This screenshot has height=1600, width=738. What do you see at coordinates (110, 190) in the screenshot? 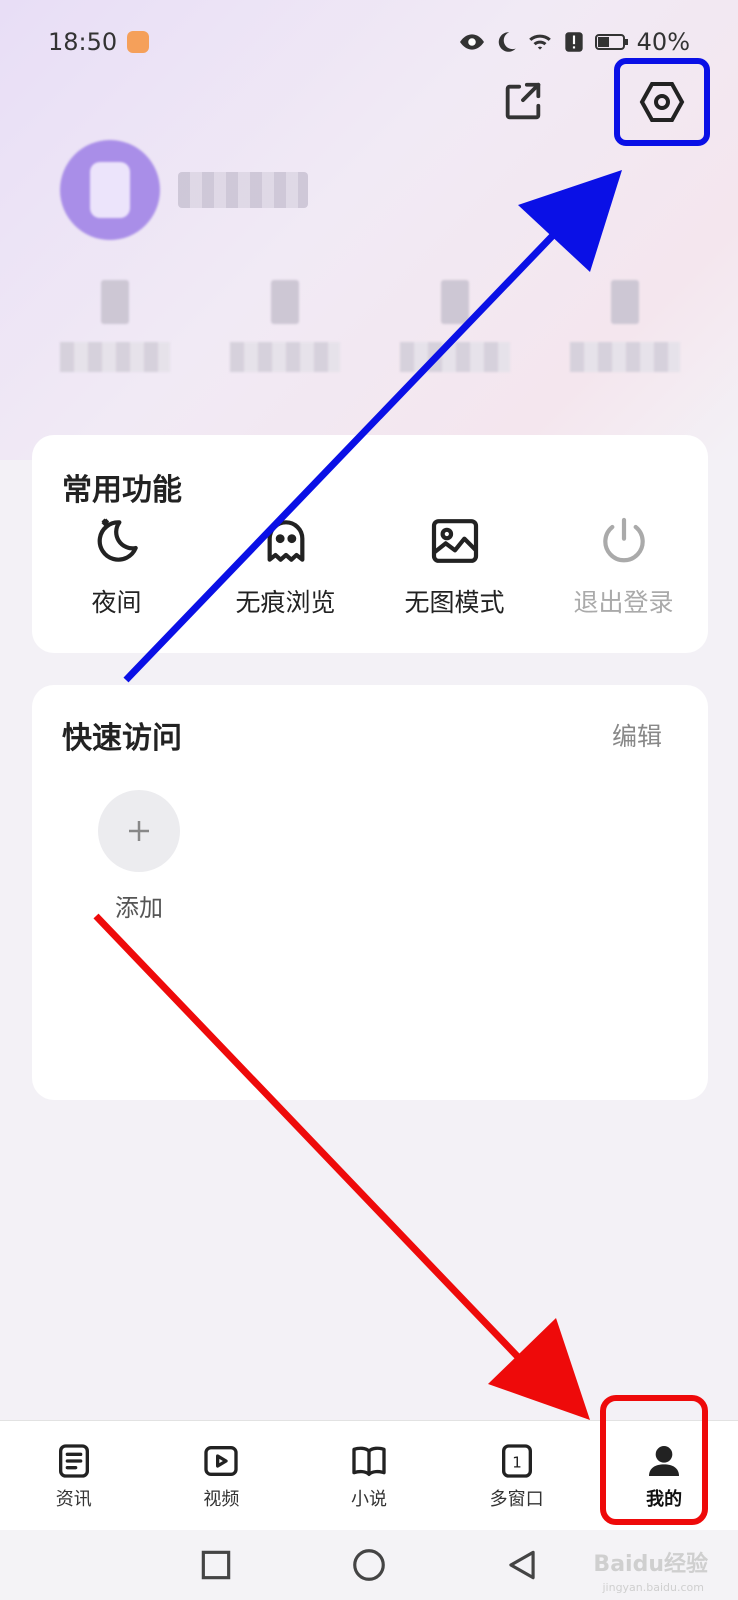
I see `avatar` at bounding box center [110, 190].